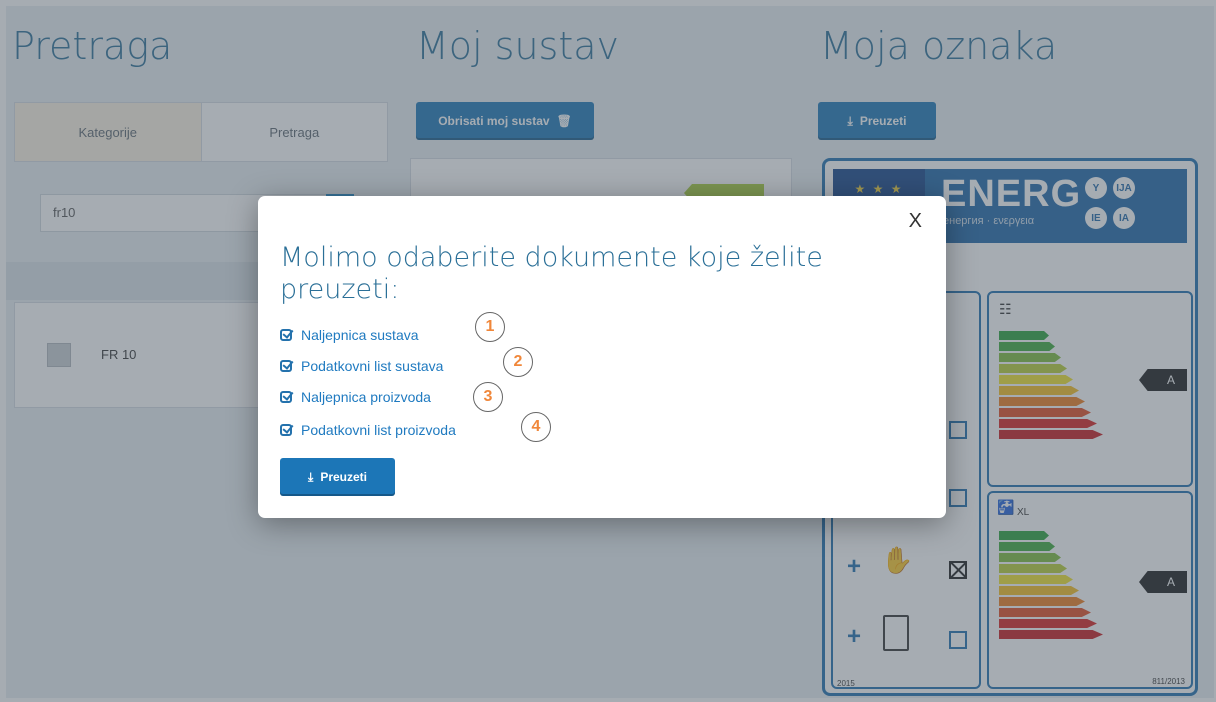  What do you see at coordinates (536, 427) in the screenshot?
I see `step-number-badge: 4` at bounding box center [536, 427].